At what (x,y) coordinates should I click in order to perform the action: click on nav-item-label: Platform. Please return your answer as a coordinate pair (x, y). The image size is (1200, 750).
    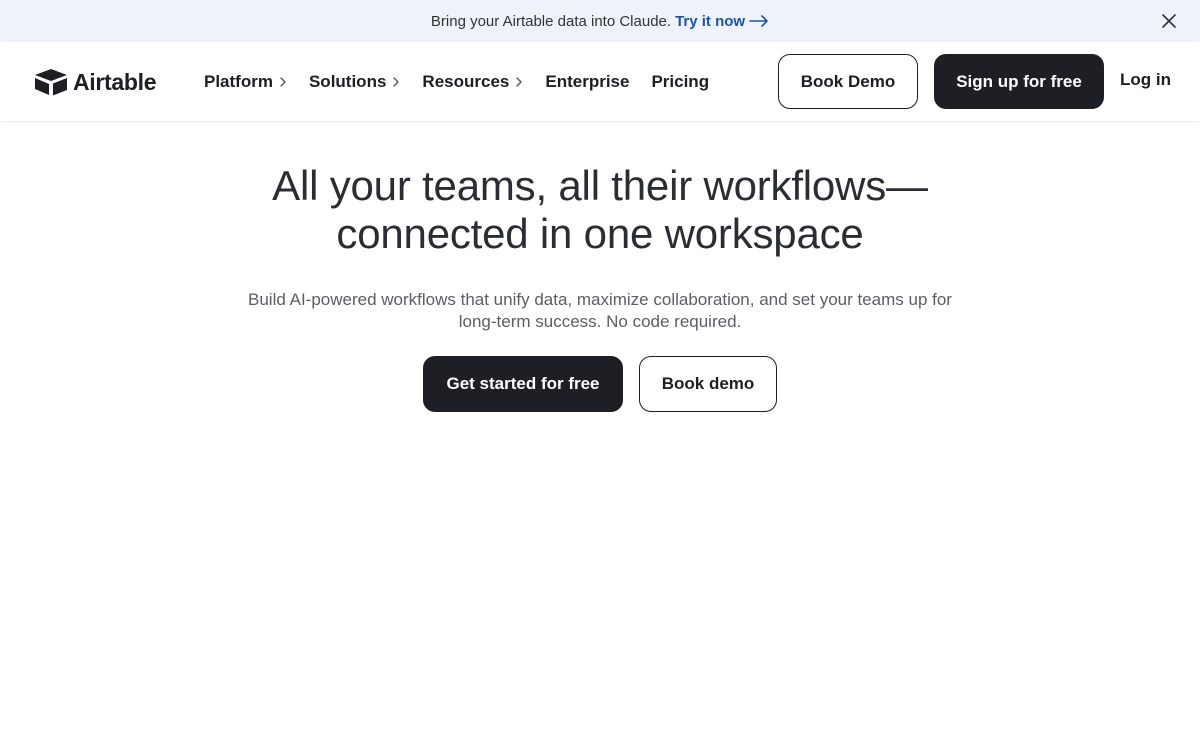
    Looking at the image, I should click on (238, 81).